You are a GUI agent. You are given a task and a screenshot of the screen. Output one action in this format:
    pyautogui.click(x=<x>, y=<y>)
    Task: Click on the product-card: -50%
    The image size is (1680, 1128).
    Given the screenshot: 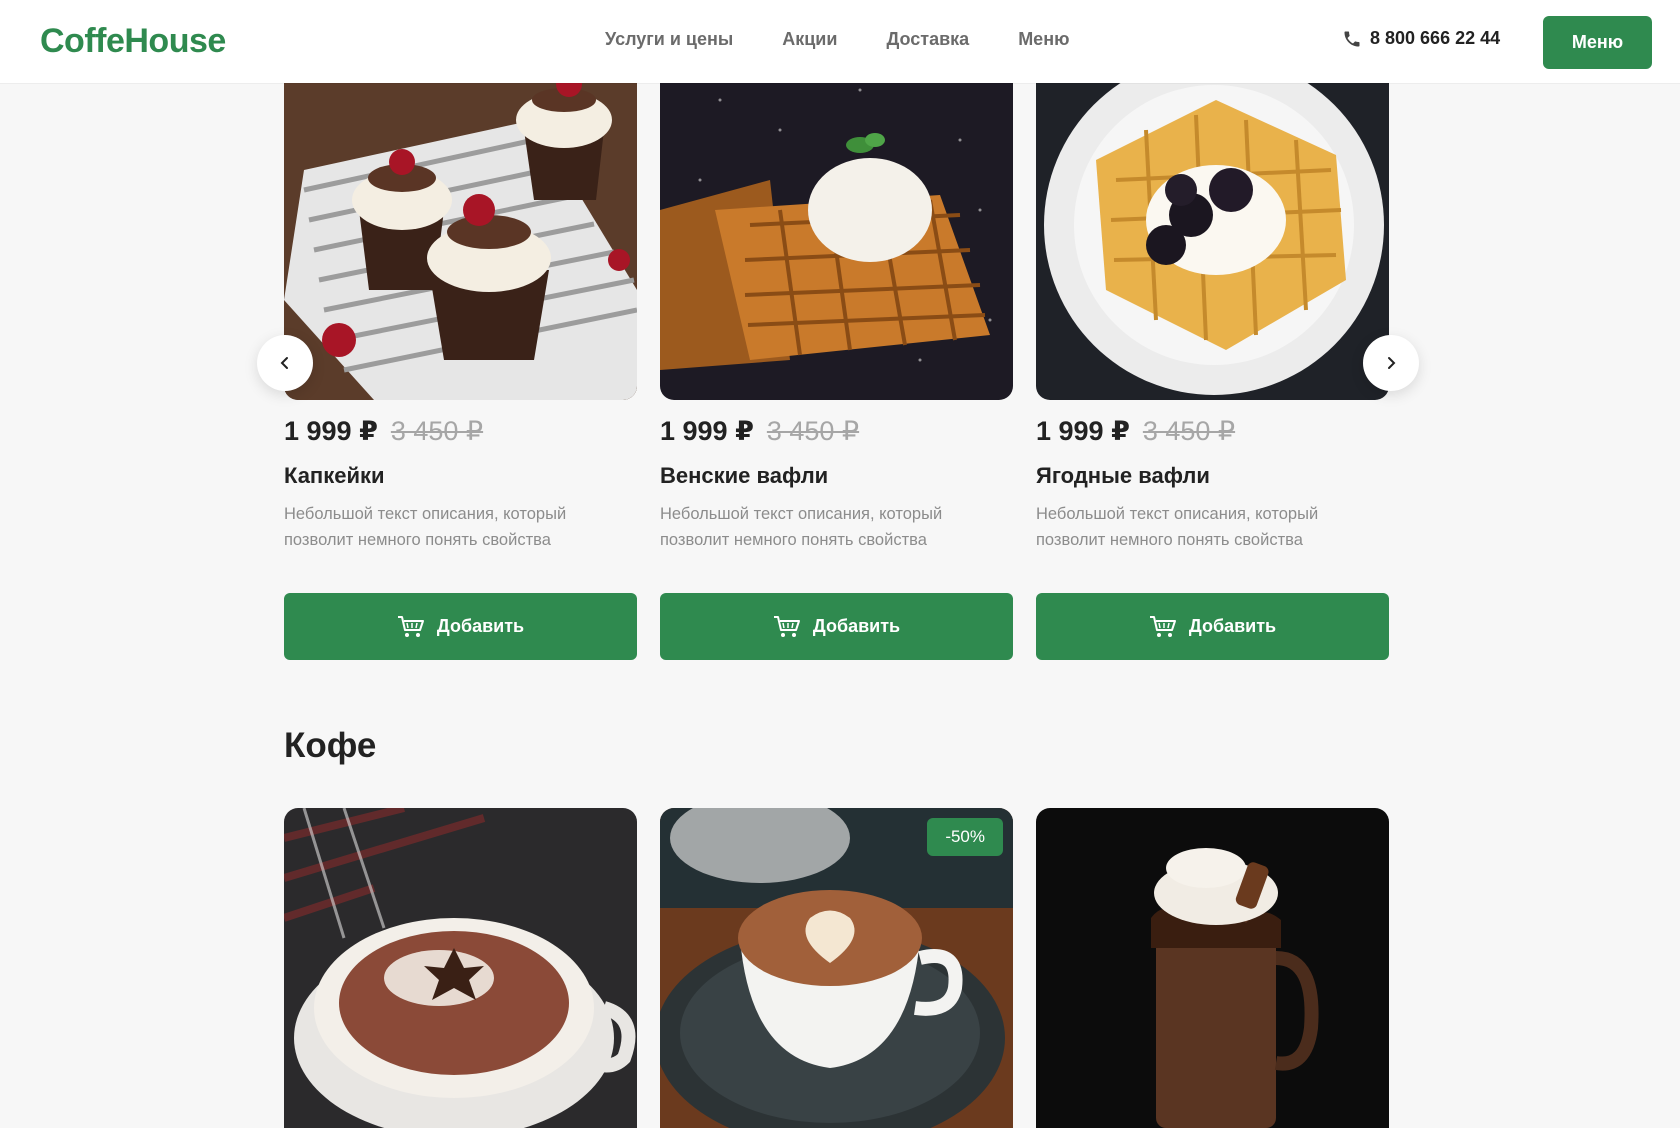 What is the action you would take?
    pyautogui.click(x=836, y=968)
    